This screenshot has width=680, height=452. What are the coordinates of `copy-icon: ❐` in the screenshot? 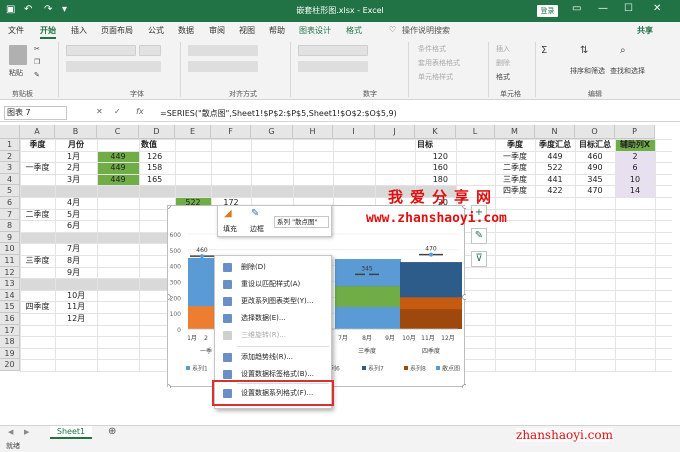 It's located at (37, 62).